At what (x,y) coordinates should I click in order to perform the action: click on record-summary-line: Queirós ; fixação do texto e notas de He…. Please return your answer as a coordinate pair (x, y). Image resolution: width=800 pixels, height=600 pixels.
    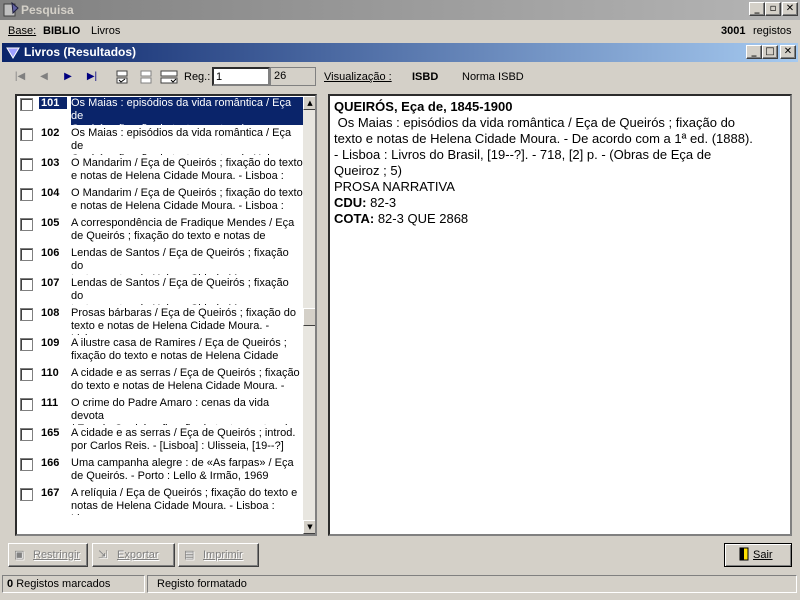
    Looking at the image, I should click on (187, 154).